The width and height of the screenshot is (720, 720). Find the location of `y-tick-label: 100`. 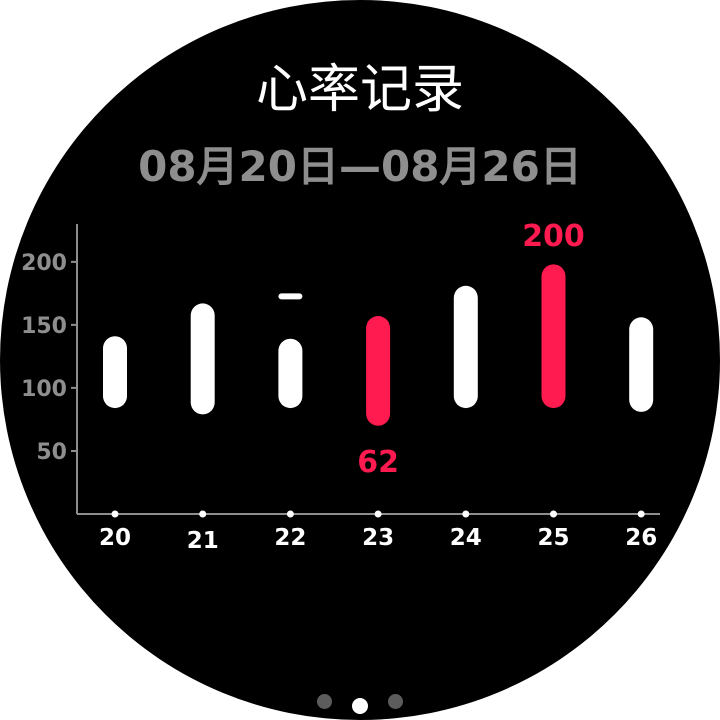

y-tick-label: 100 is located at coordinates (44, 389).